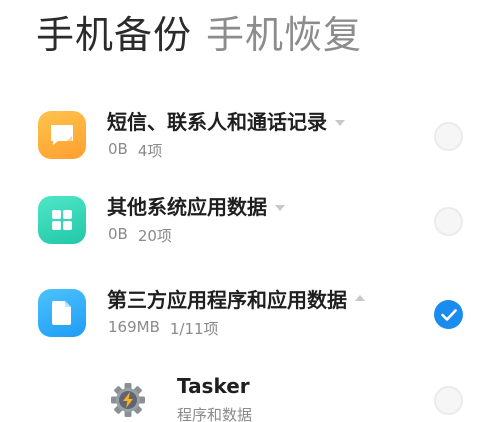 The height and width of the screenshot is (422, 500). I want to click on checkmark-icon, so click(448, 314).